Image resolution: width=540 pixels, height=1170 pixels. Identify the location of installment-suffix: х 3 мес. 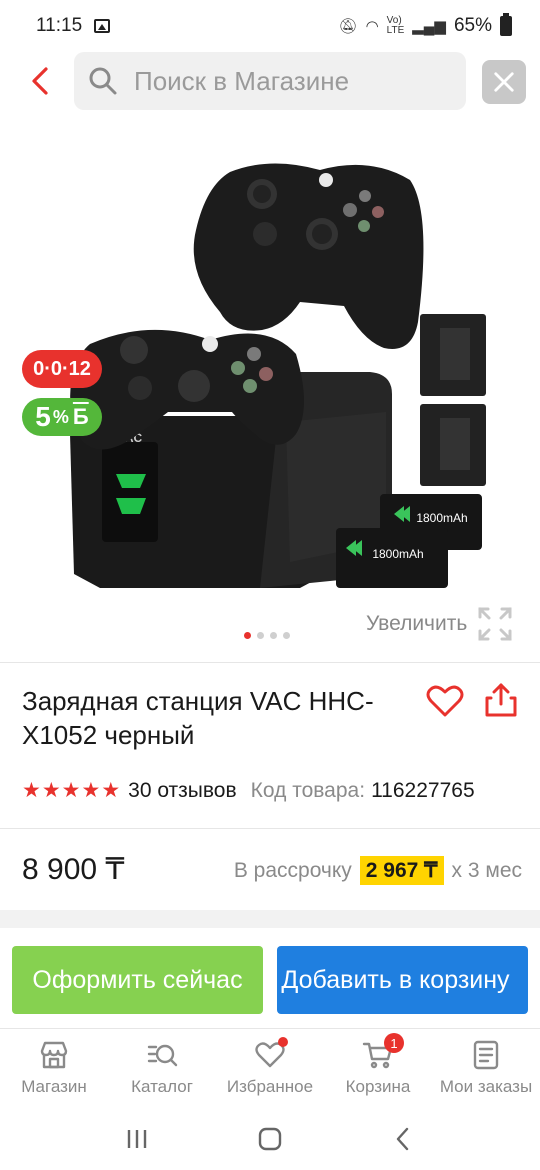
(486, 870).